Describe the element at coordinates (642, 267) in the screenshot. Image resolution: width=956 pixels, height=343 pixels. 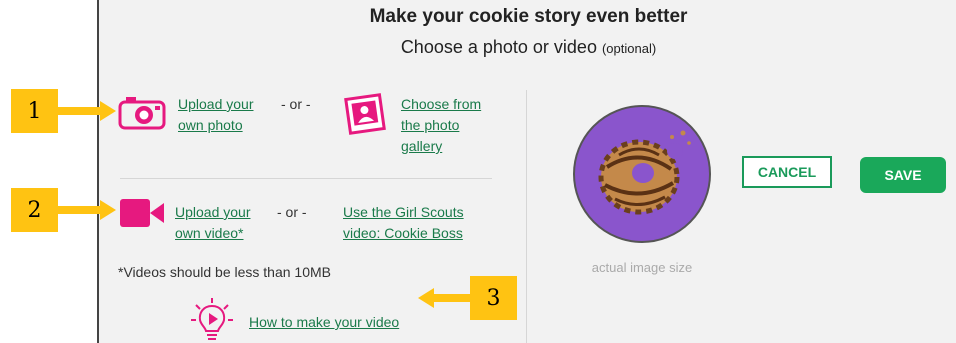
I see `image-size-caption: actual image size` at that location.